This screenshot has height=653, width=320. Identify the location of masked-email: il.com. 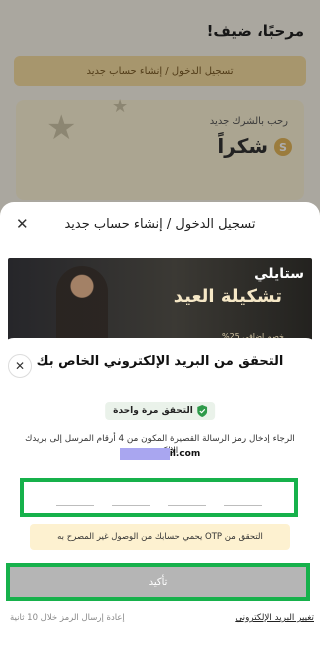
(160, 454).